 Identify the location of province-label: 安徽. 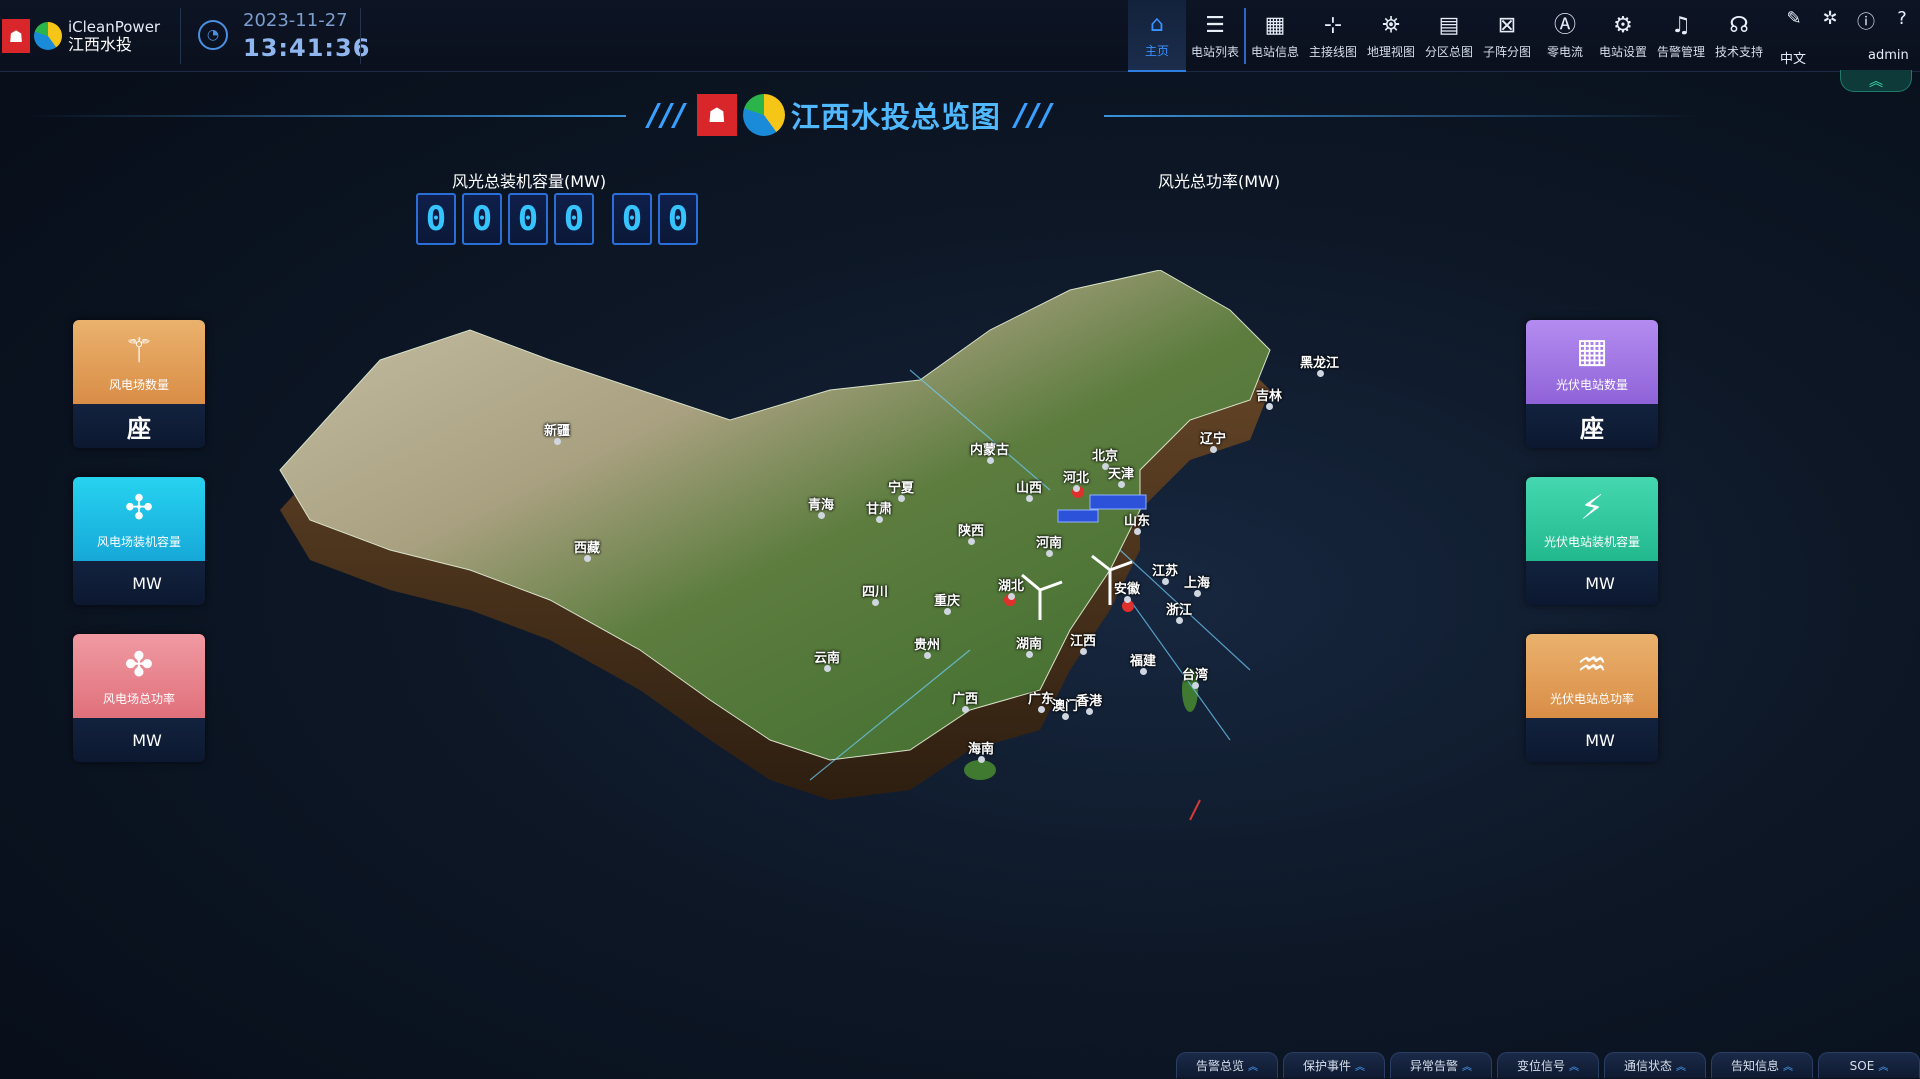
(1127, 590).